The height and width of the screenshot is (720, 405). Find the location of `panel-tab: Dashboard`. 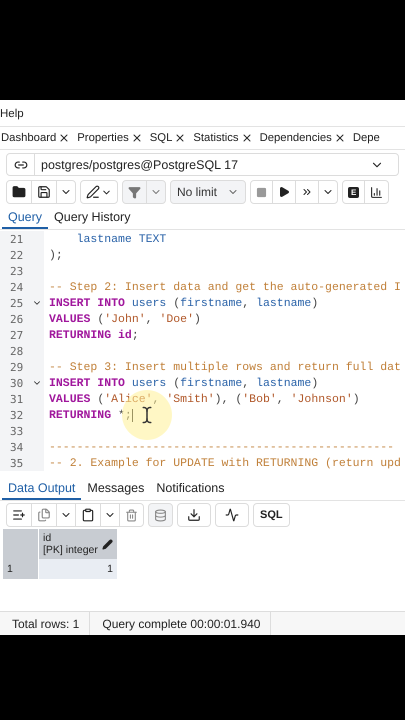

panel-tab: Dashboard is located at coordinates (28, 138).